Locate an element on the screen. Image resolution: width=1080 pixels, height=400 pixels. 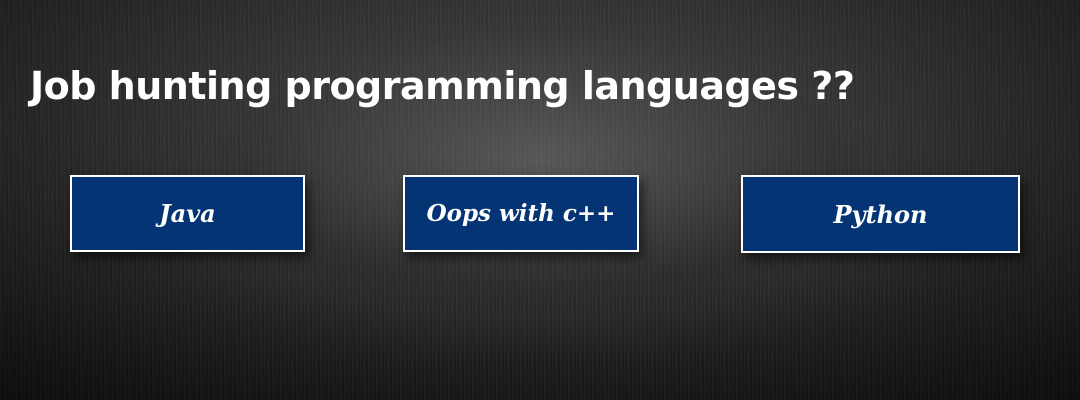
slide-title: Job hunting programming languages ?? is located at coordinates (442, 86).